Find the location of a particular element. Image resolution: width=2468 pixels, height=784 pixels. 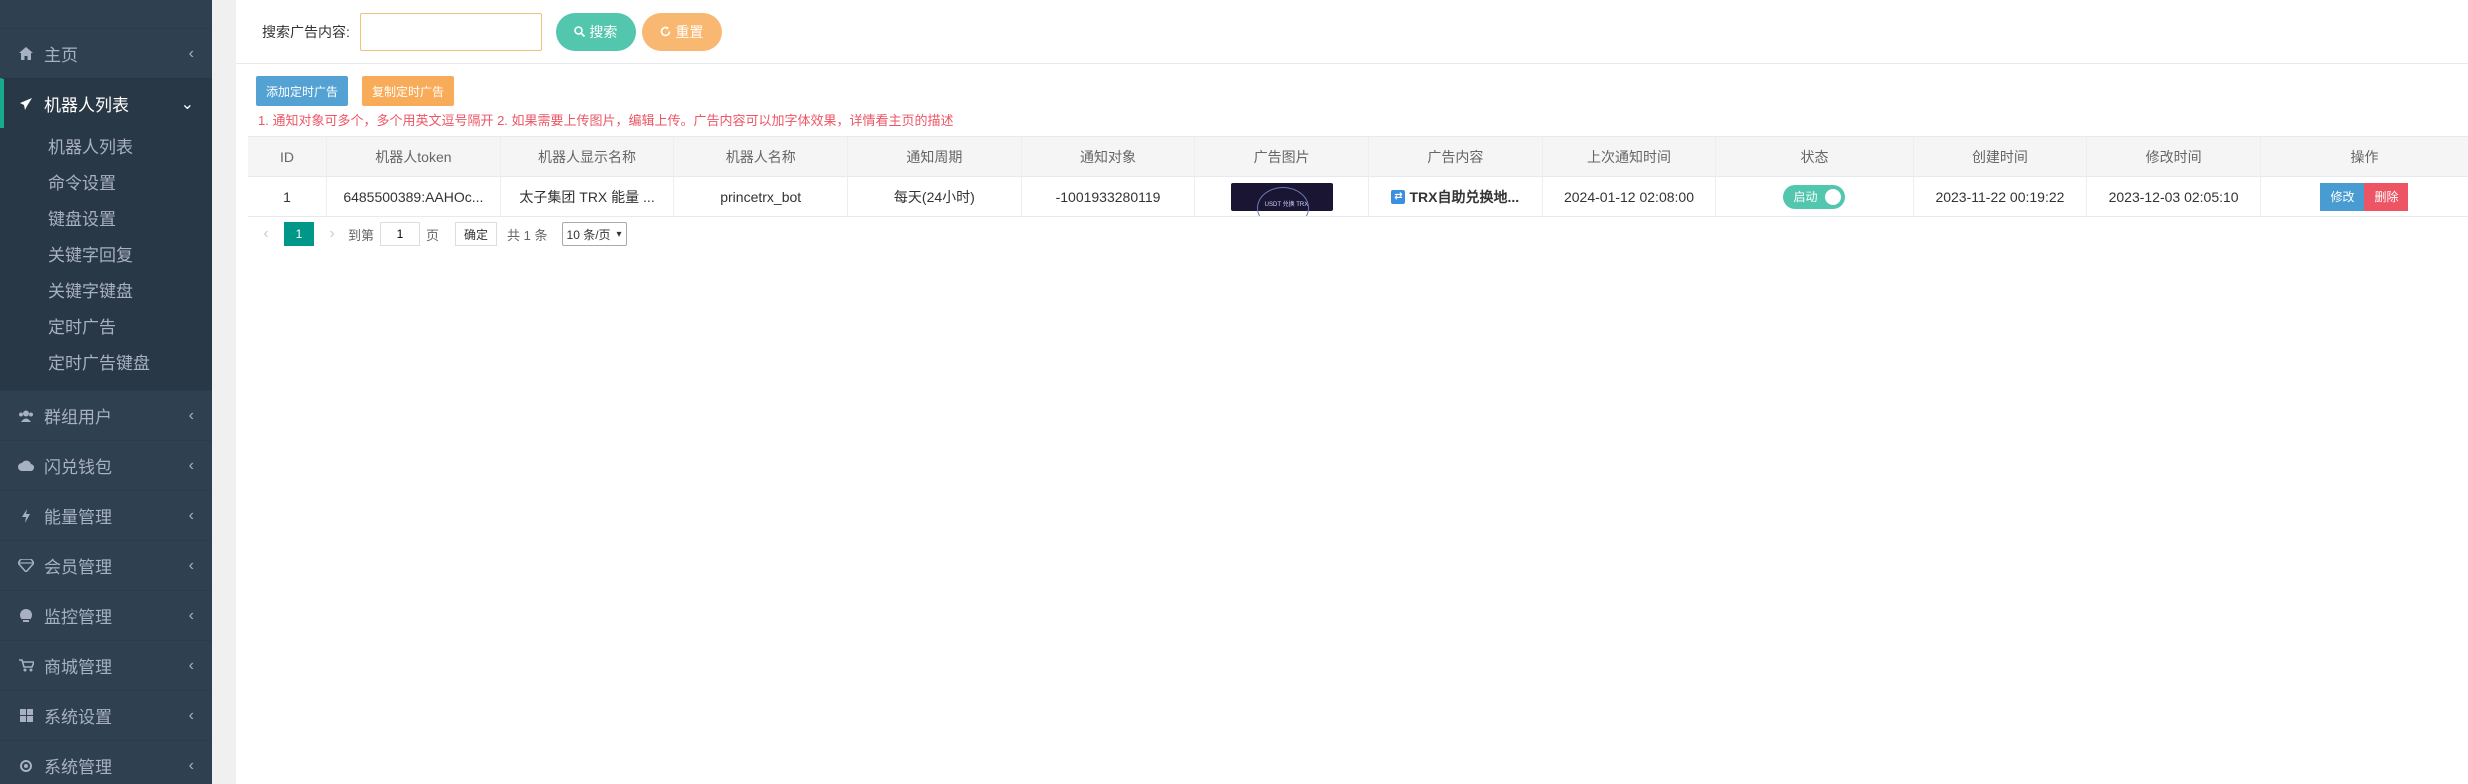

sidebar-item-system-settings: 系统设置 ‹ is located at coordinates (106, 715).